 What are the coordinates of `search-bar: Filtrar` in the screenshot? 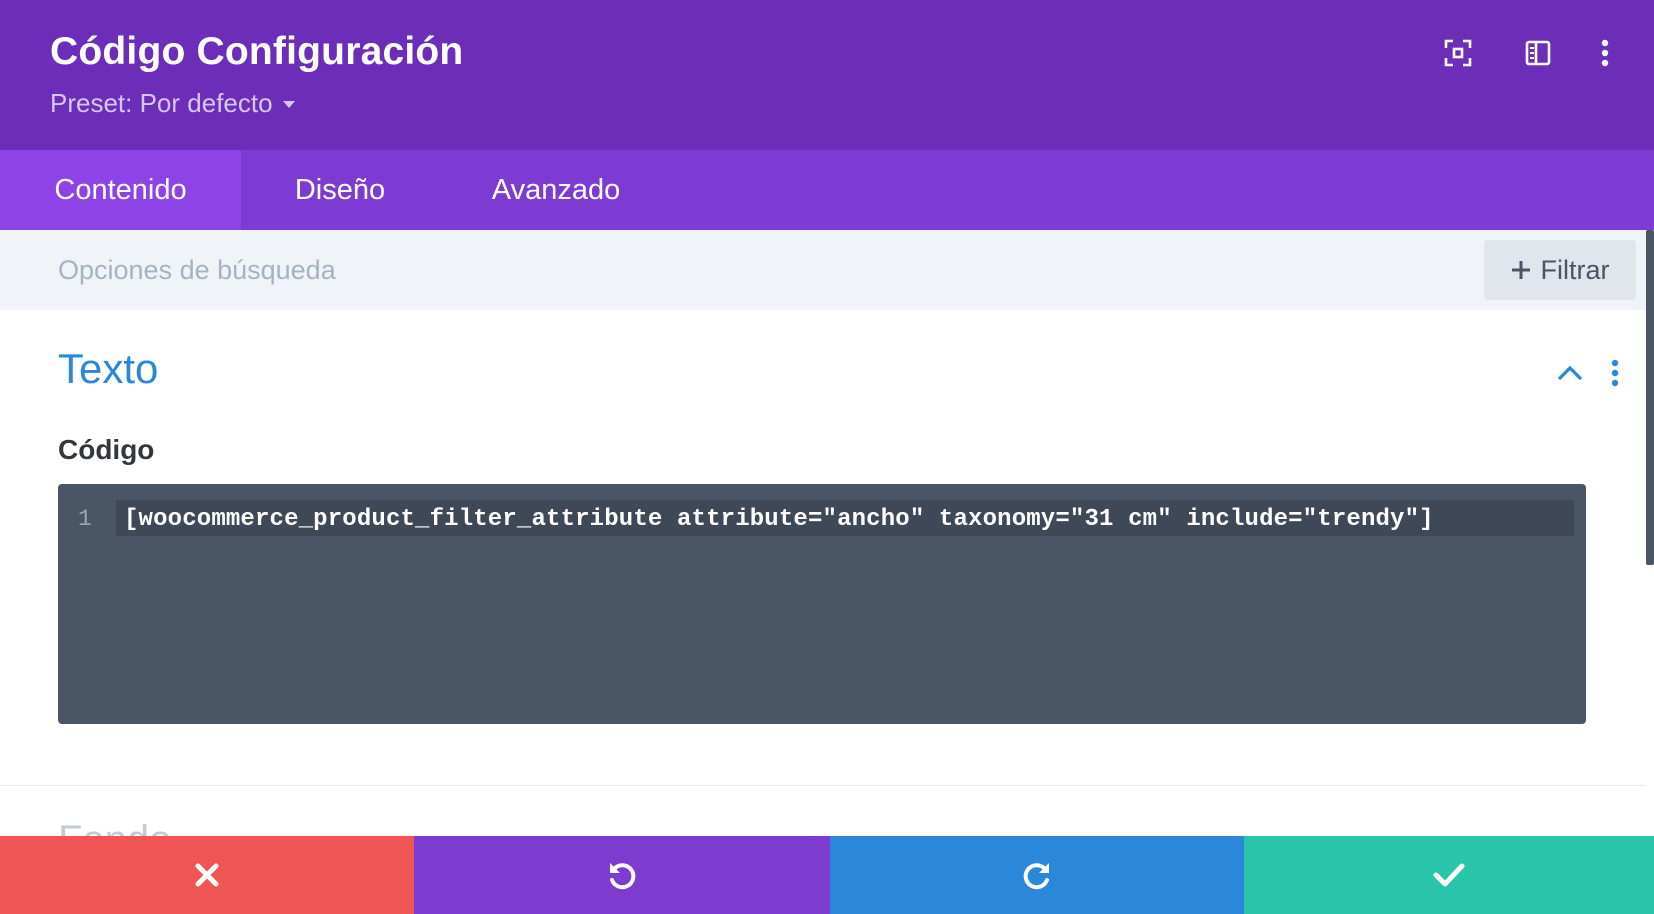 It's located at (827, 270).